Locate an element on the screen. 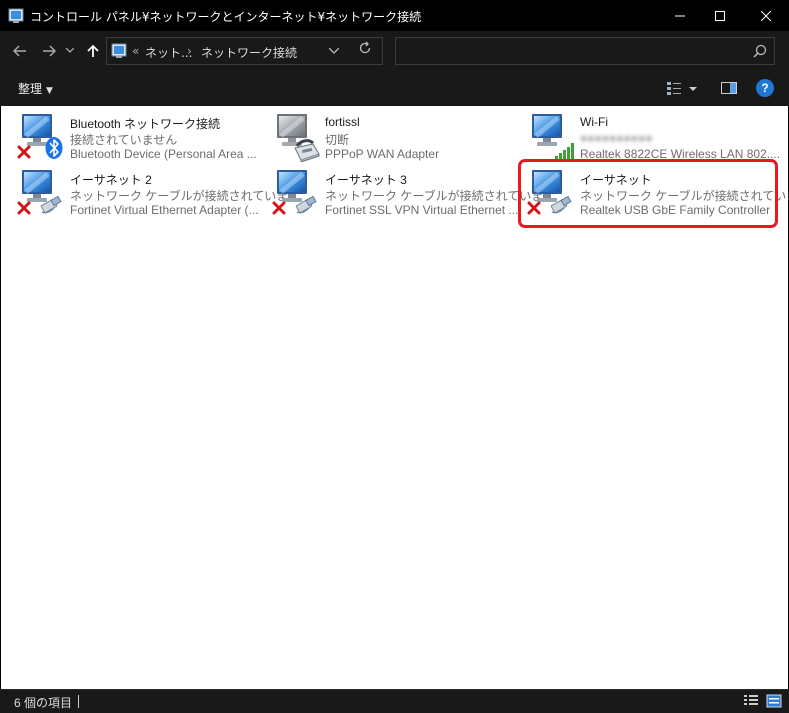 The image size is (789, 713). address-dropdown-button is located at coordinates (334, 50).